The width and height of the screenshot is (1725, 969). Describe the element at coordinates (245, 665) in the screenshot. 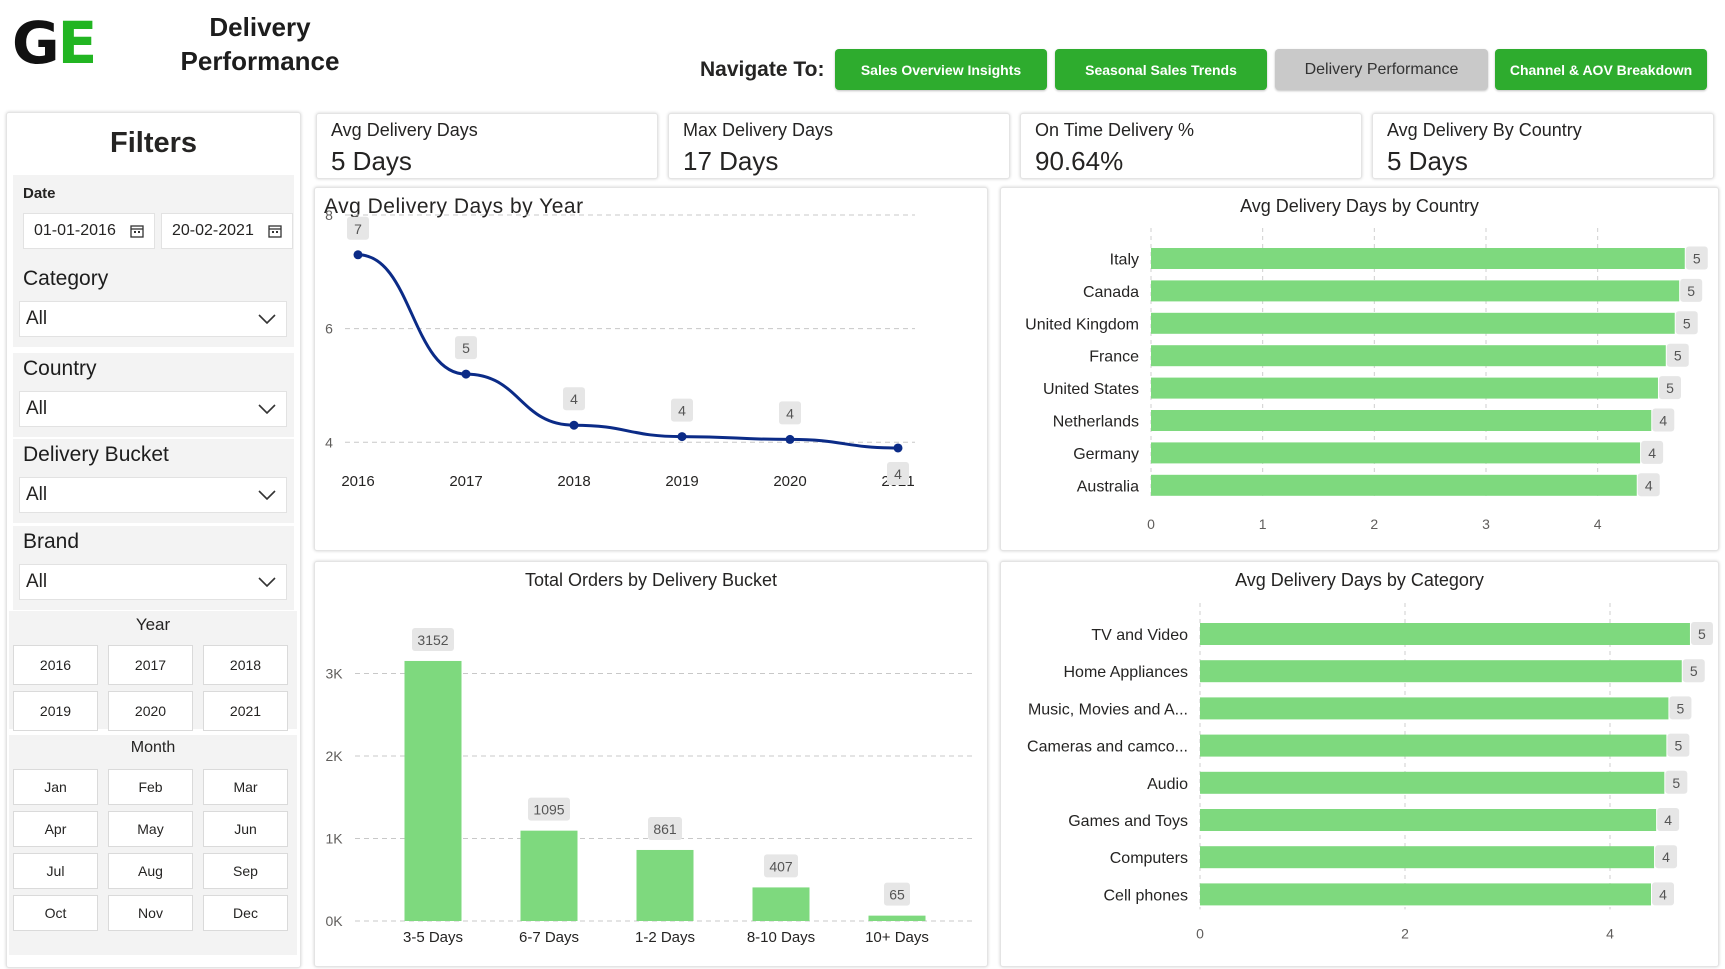

I see `year-tile-2018: 2018` at that location.